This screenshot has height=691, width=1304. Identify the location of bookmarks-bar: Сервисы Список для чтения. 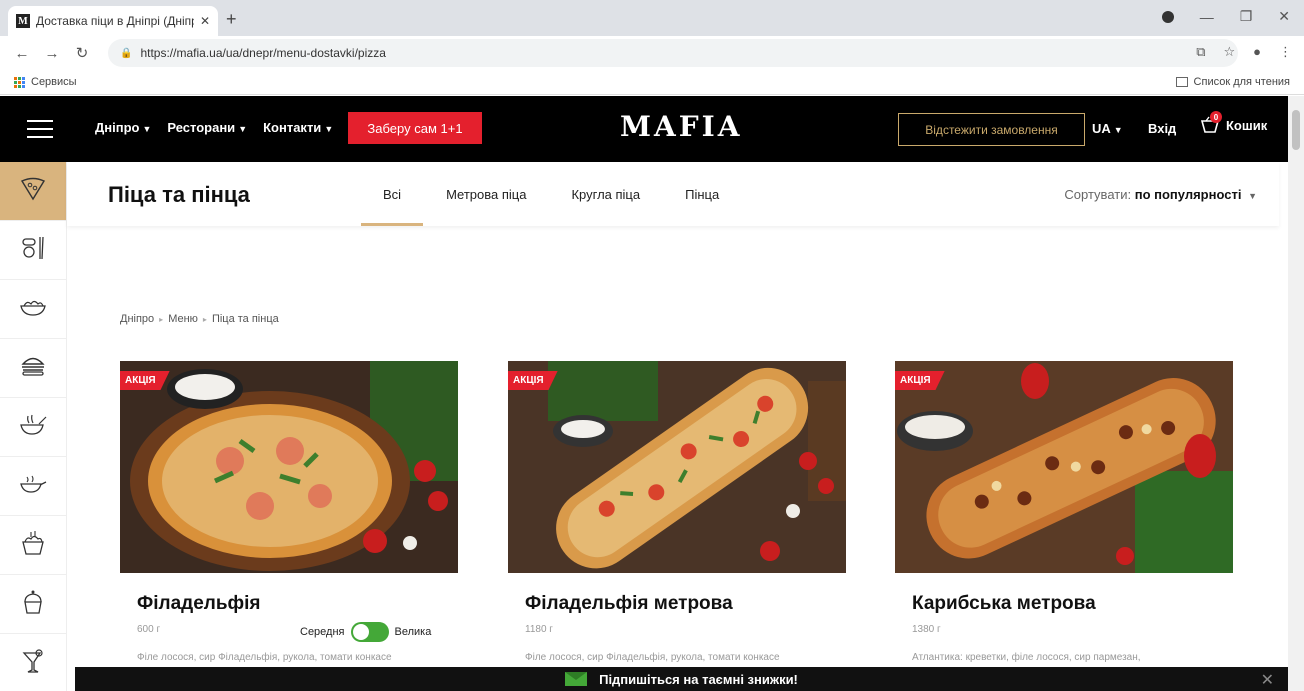
(652, 82).